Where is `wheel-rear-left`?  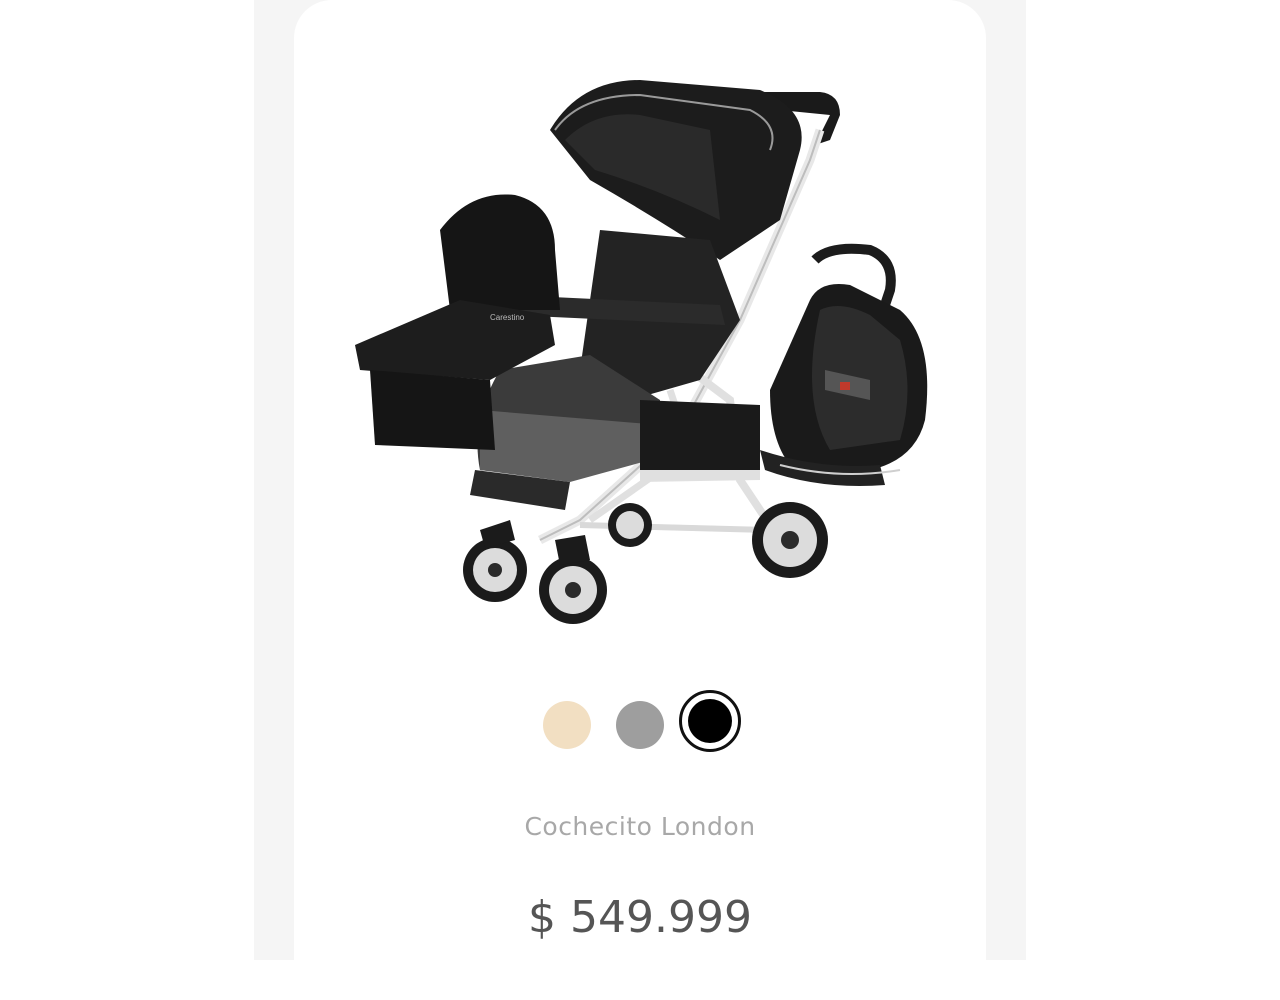
wheel-rear-left is located at coordinates (630, 525).